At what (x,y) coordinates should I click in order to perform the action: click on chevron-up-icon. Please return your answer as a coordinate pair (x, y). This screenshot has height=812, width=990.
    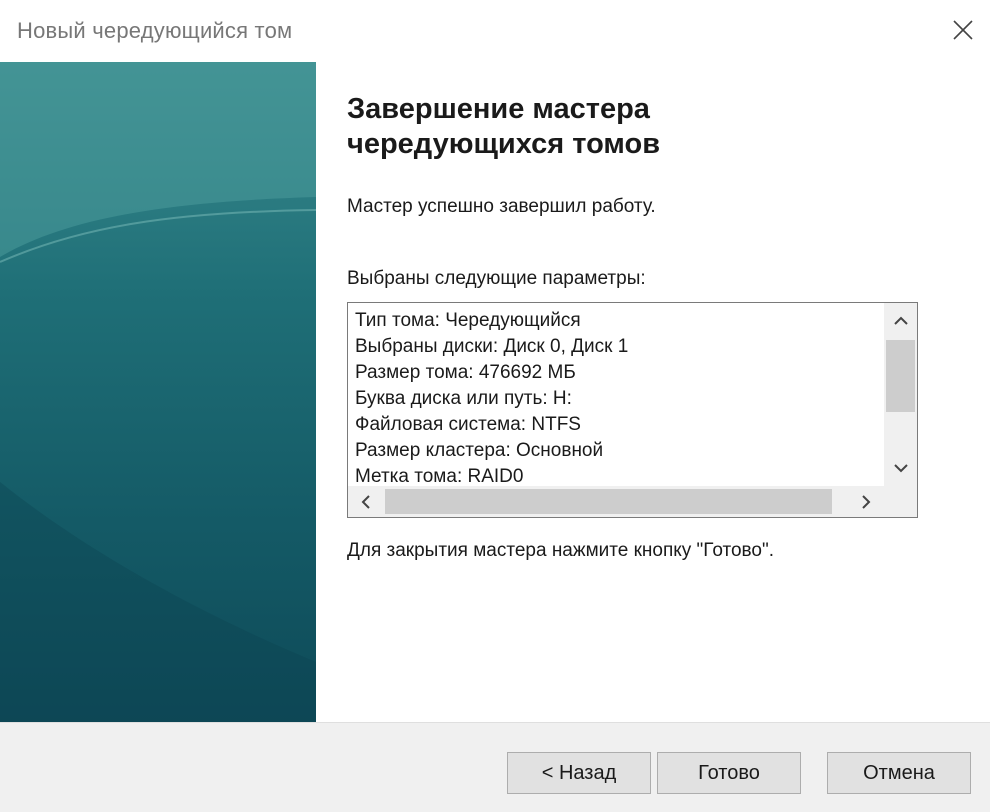
    Looking at the image, I should click on (900, 320).